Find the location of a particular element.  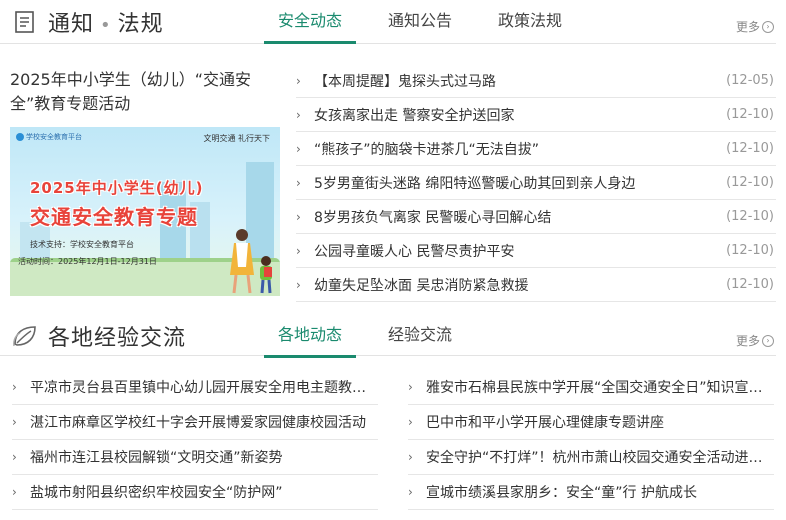

notice-title-wrap: 通知 • 法规 is located at coordinates (88, 22).